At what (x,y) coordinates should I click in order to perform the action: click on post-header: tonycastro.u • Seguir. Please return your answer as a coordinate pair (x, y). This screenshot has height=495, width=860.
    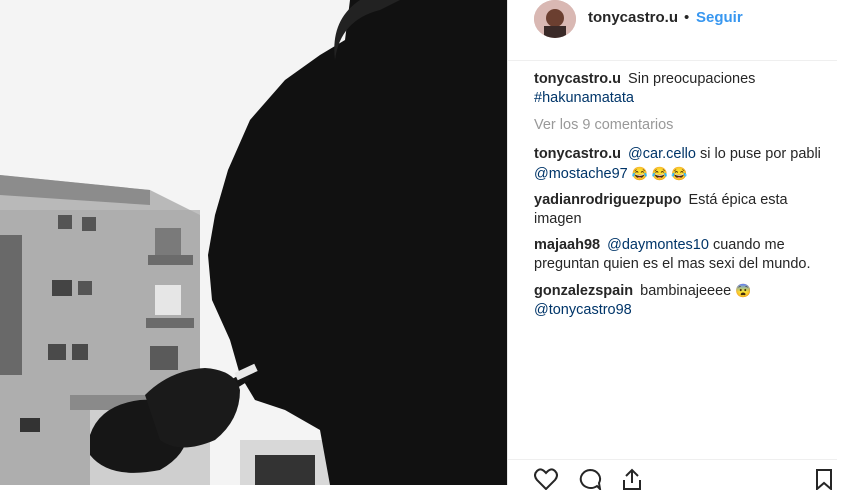
    Looking at the image, I should click on (672, 30).